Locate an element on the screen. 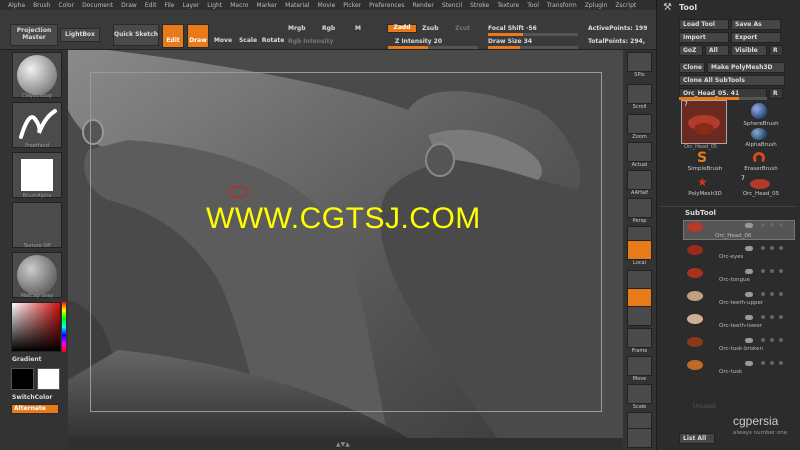 This screenshot has width=800, height=450. subtool-row: Orc-eyes is located at coordinates (739, 253).